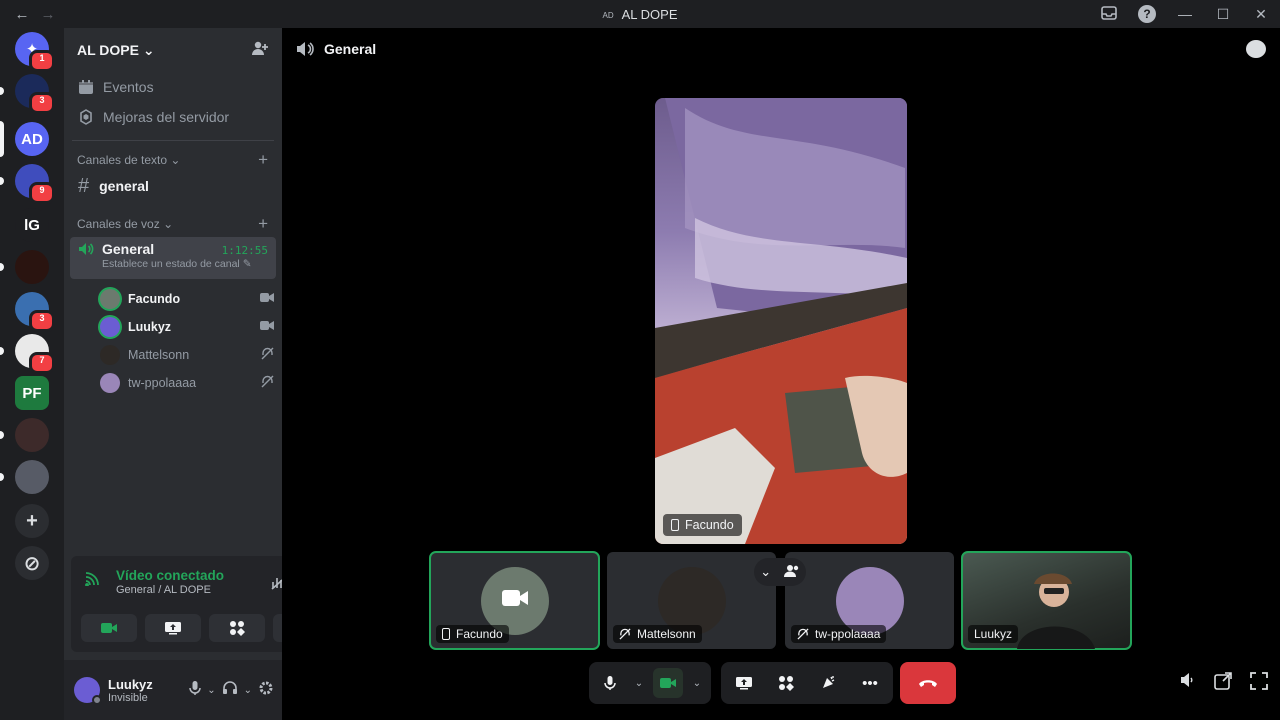 The height and width of the screenshot is (720, 1280). I want to click on focused-video-tile: Facundo, so click(781, 321).